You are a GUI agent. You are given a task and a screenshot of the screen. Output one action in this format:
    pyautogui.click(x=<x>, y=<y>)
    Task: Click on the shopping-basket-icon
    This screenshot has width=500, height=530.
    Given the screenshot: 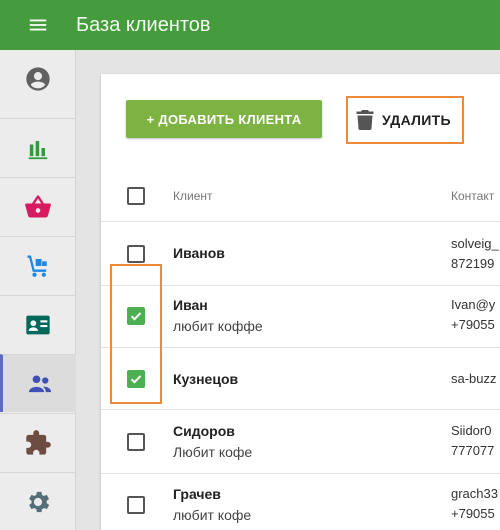 What is the action you would take?
    pyautogui.click(x=38, y=205)
    